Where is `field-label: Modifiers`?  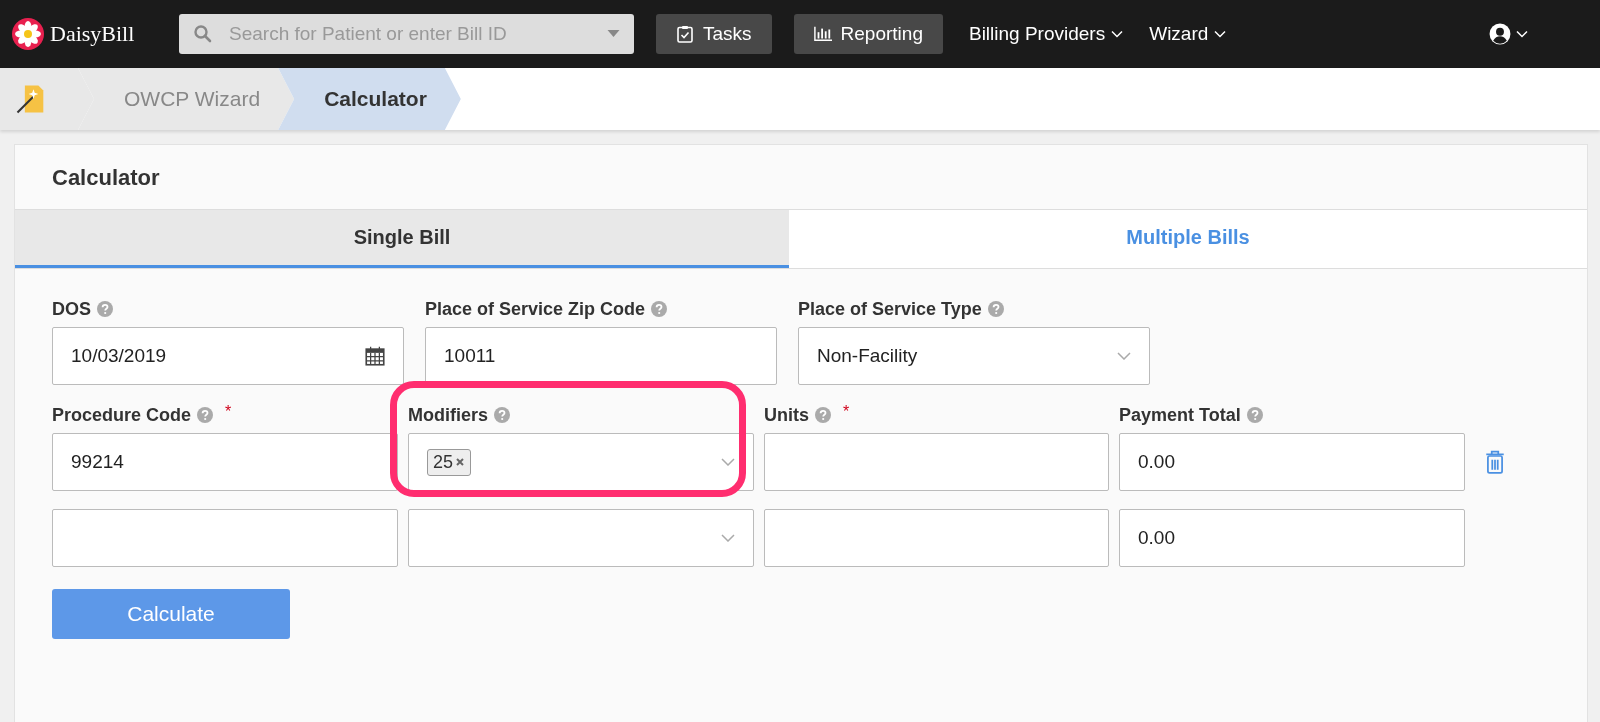 field-label: Modifiers is located at coordinates (448, 415).